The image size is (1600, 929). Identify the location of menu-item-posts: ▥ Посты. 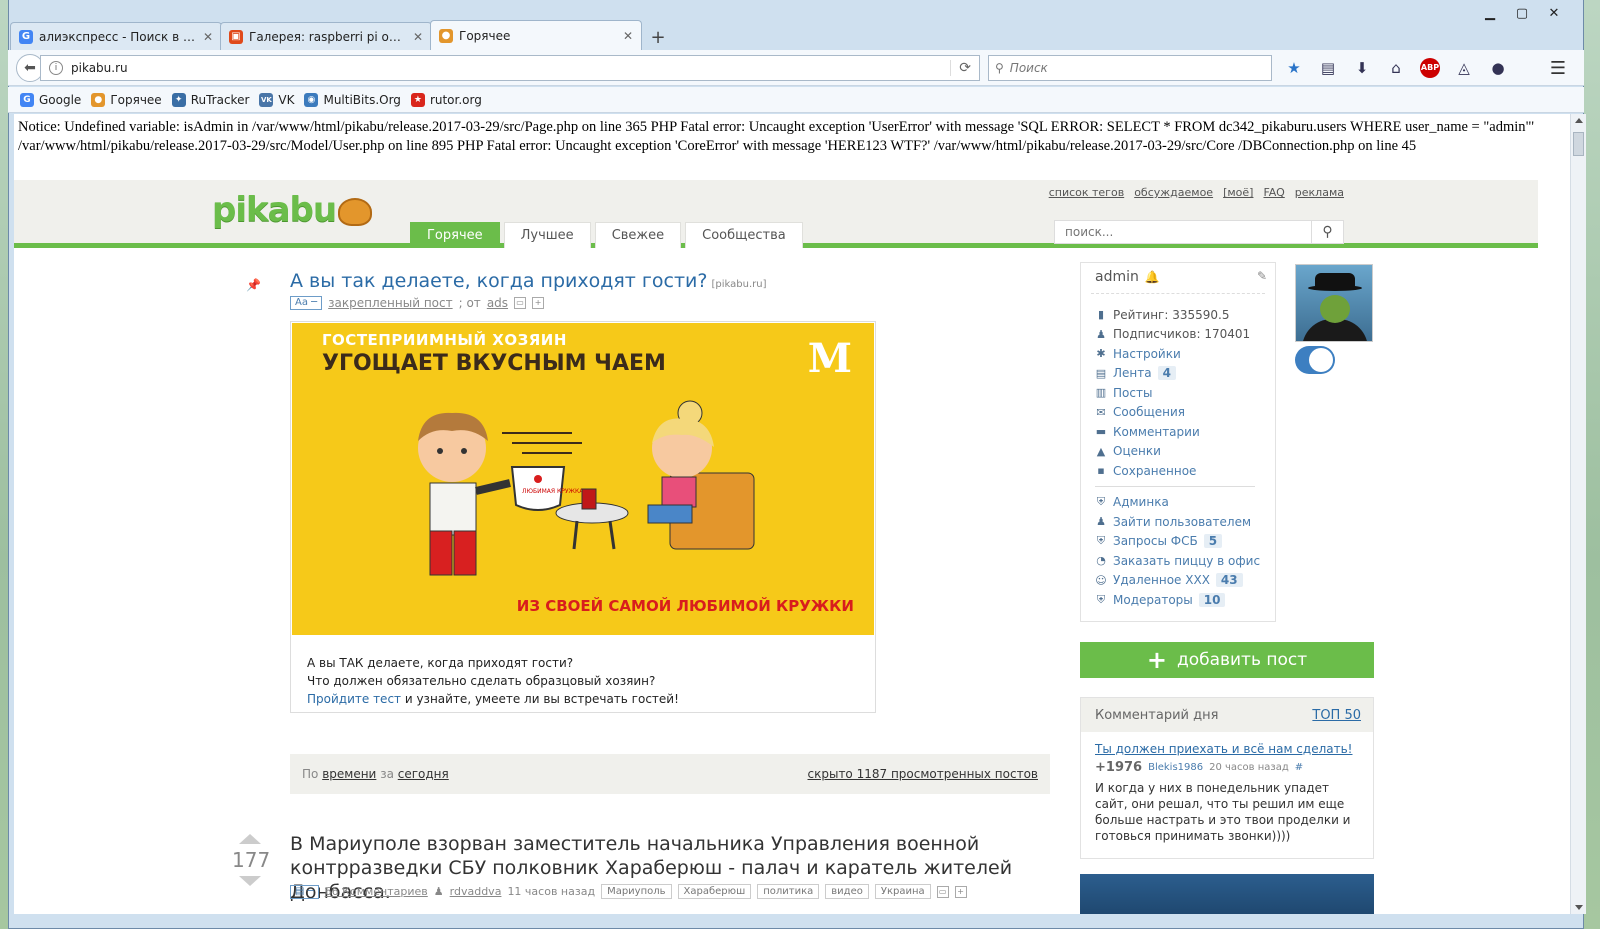
(1177, 393).